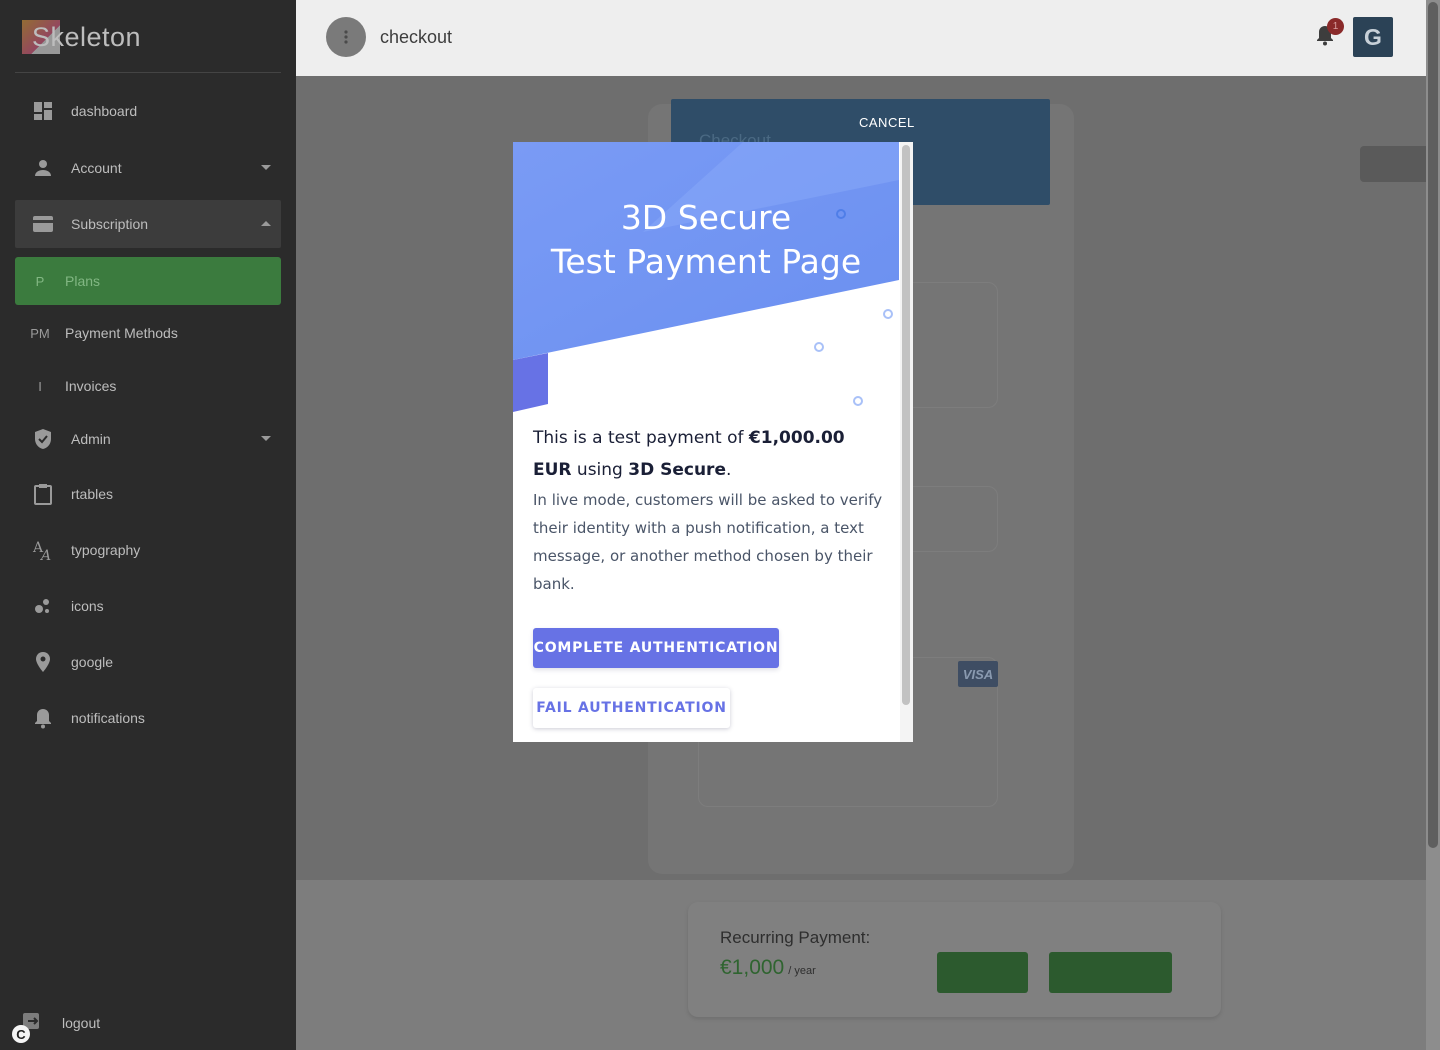 This screenshot has height=1050, width=1440. What do you see at coordinates (148, 662) in the screenshot?
I see `sidebar-item-google: google` at bounding box center [148, 662].